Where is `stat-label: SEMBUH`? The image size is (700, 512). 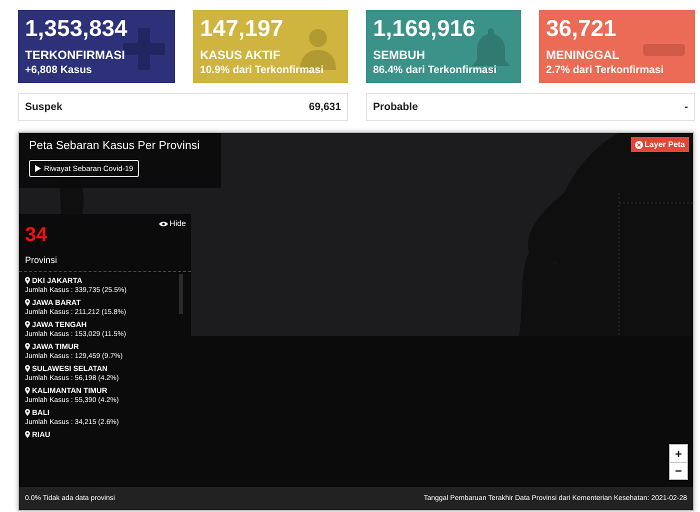
stat-label: SEMBUH is located at coordinates (399, 55).